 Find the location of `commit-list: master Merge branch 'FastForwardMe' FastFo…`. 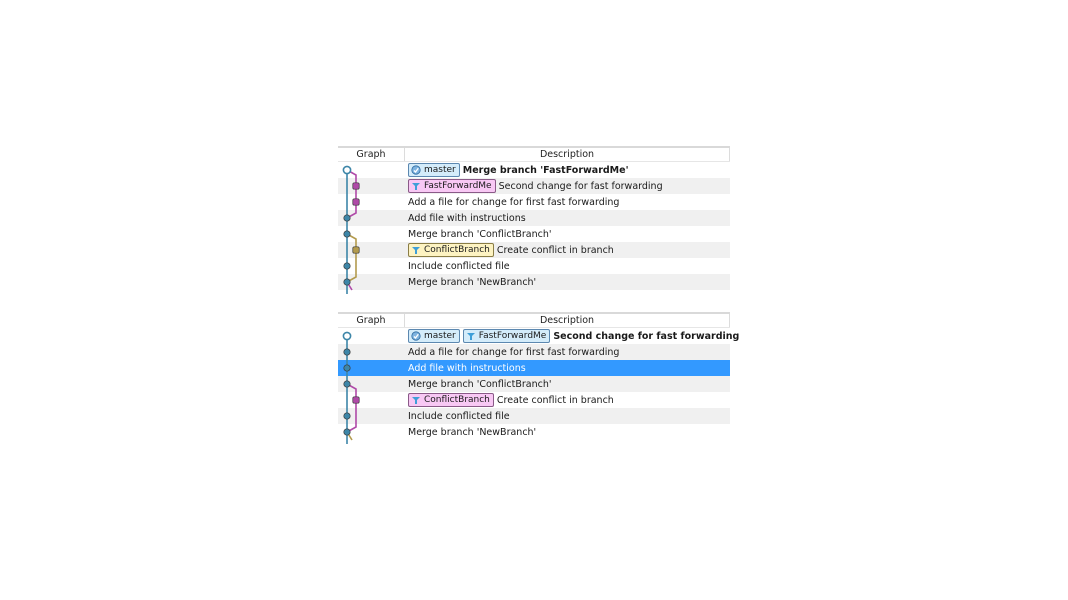

commit-list: master Merge branch 'FastForwardMe' FastFo… is located at coordinates (534, 228).